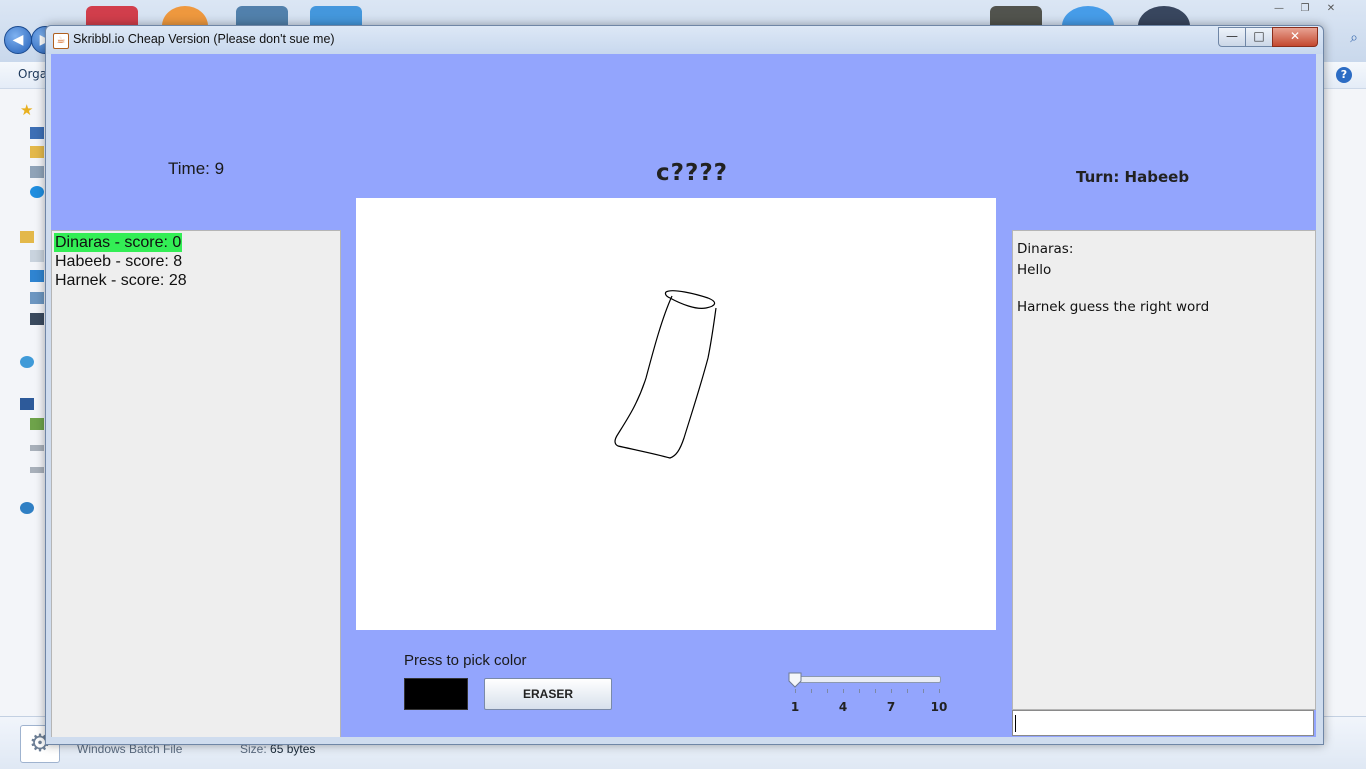 The height and width of the screenshot is (769, 1366). I want to click on pictures-icon, so click(37, 298).